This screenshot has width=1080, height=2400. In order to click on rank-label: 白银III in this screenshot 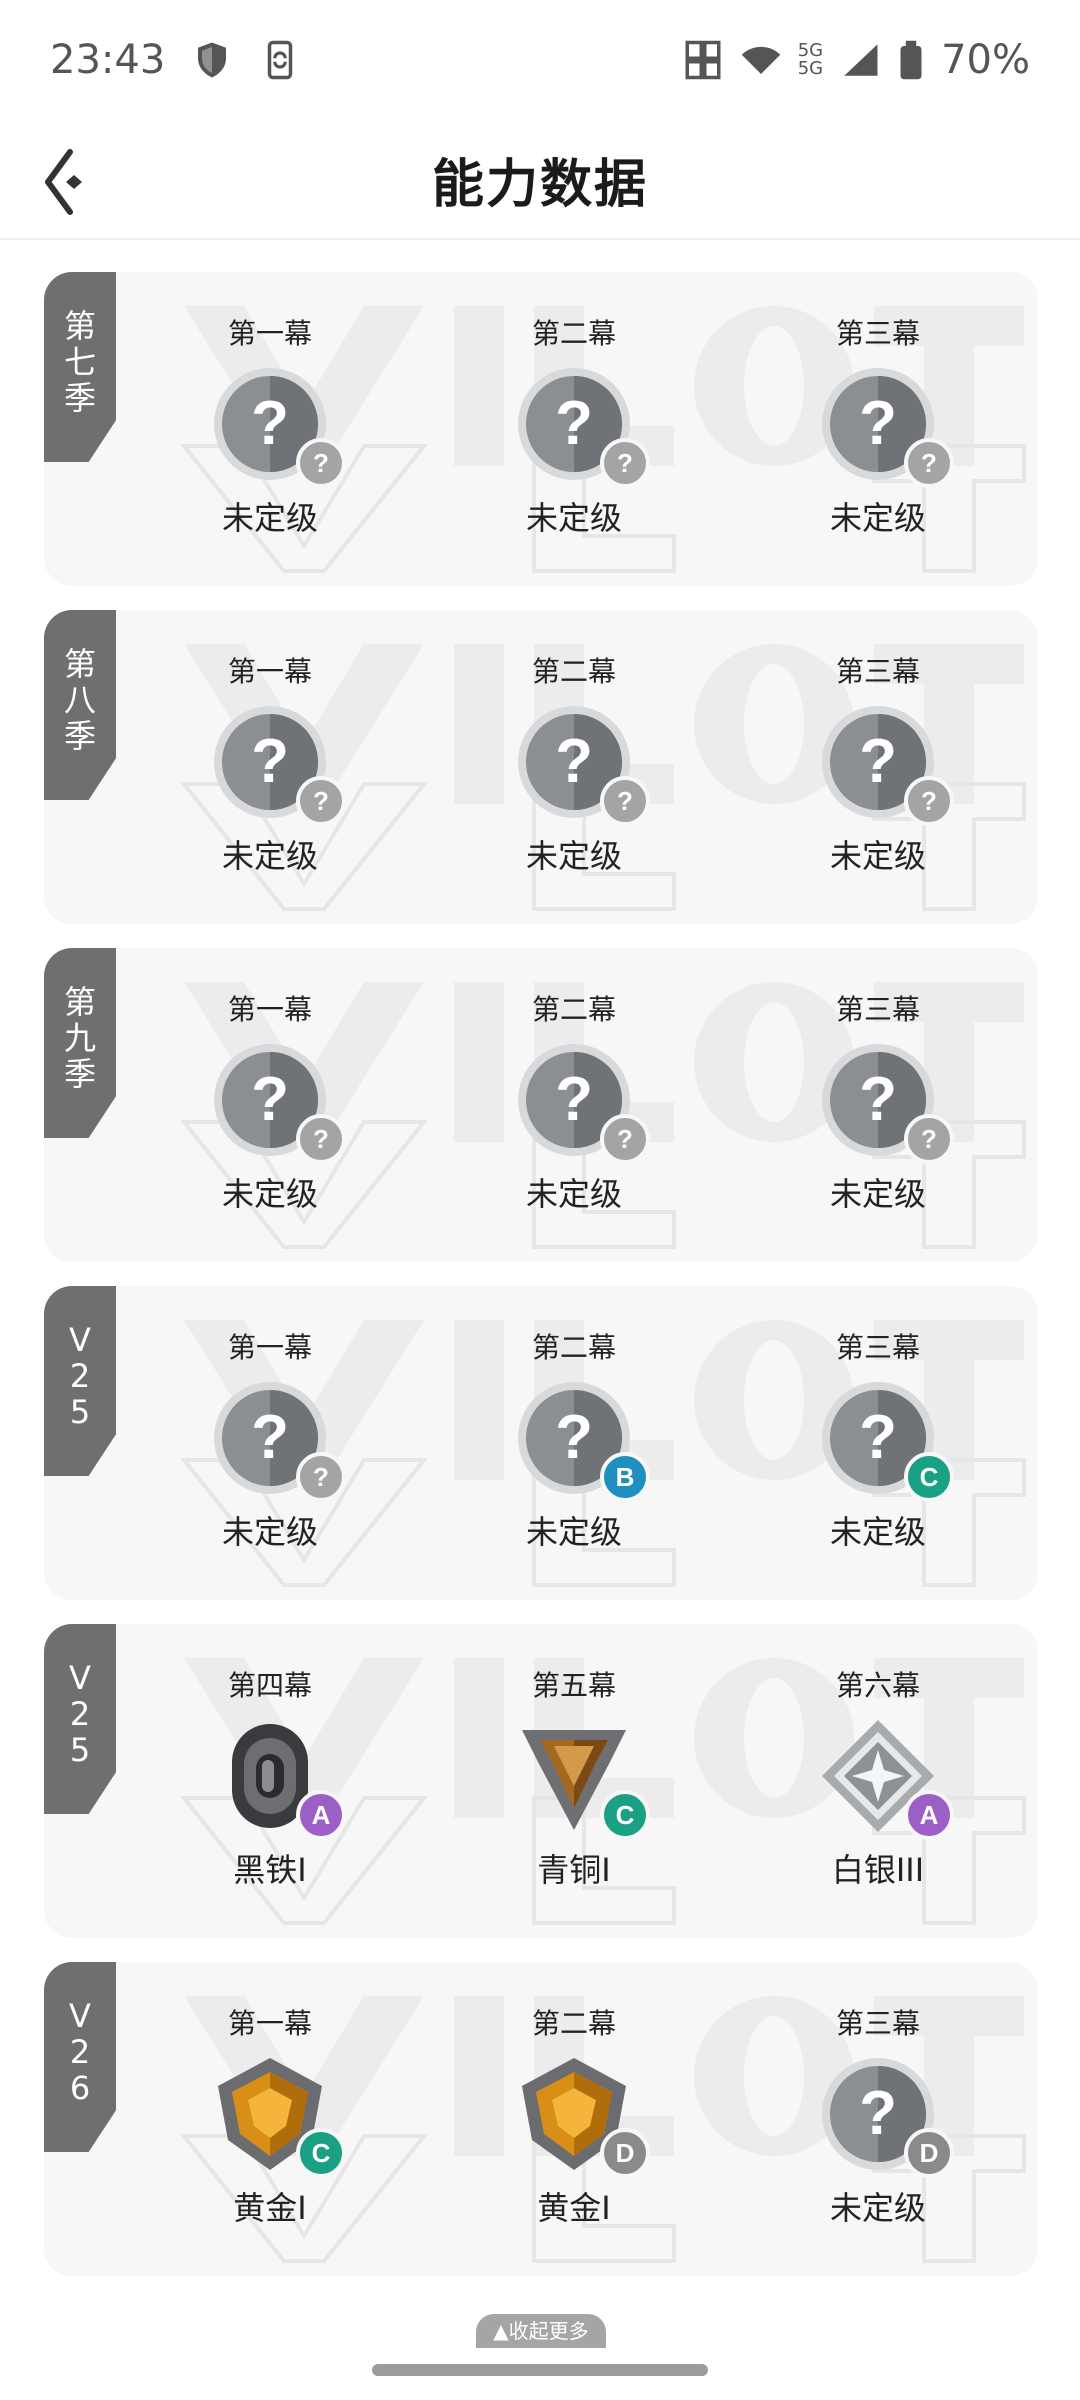, I will do `click(878, 1870)`.